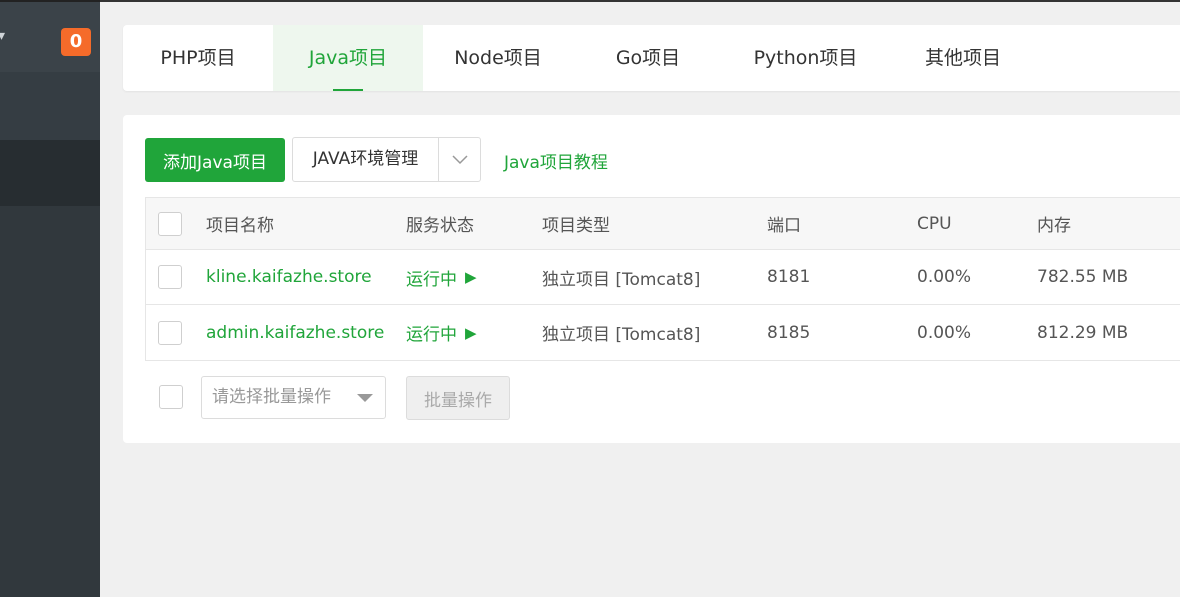  I want to click on sidebar-item, so click(50, 106).